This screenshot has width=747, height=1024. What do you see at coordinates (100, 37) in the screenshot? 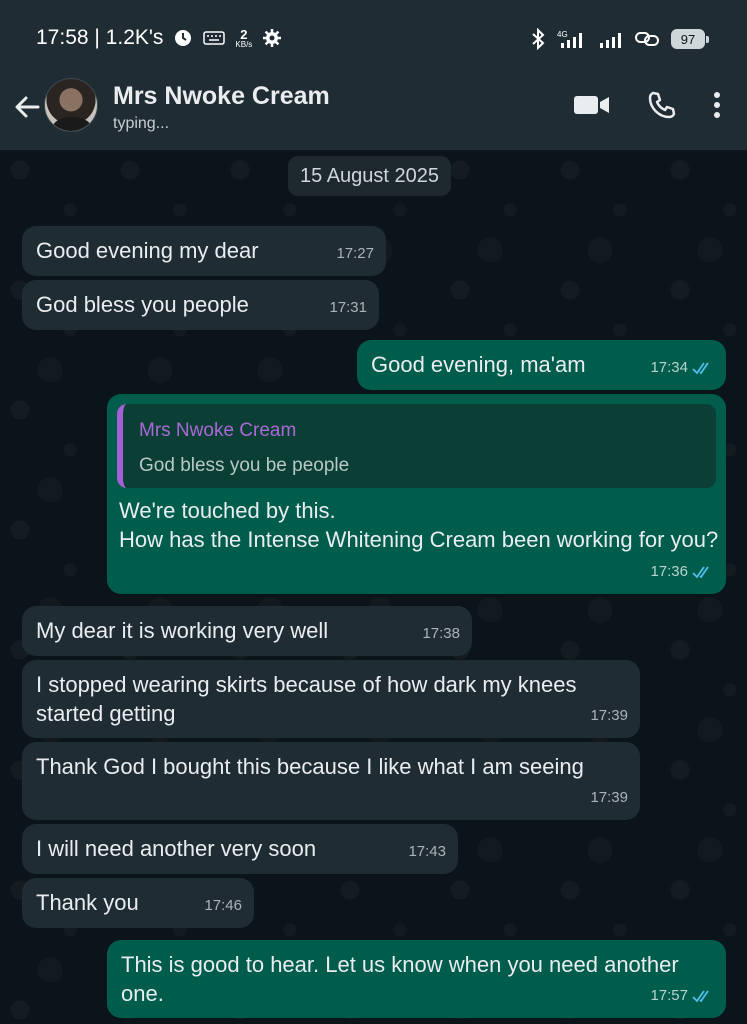
I see `status-time: 17:58 | 1.2K's` at bounding box center [100, 37].